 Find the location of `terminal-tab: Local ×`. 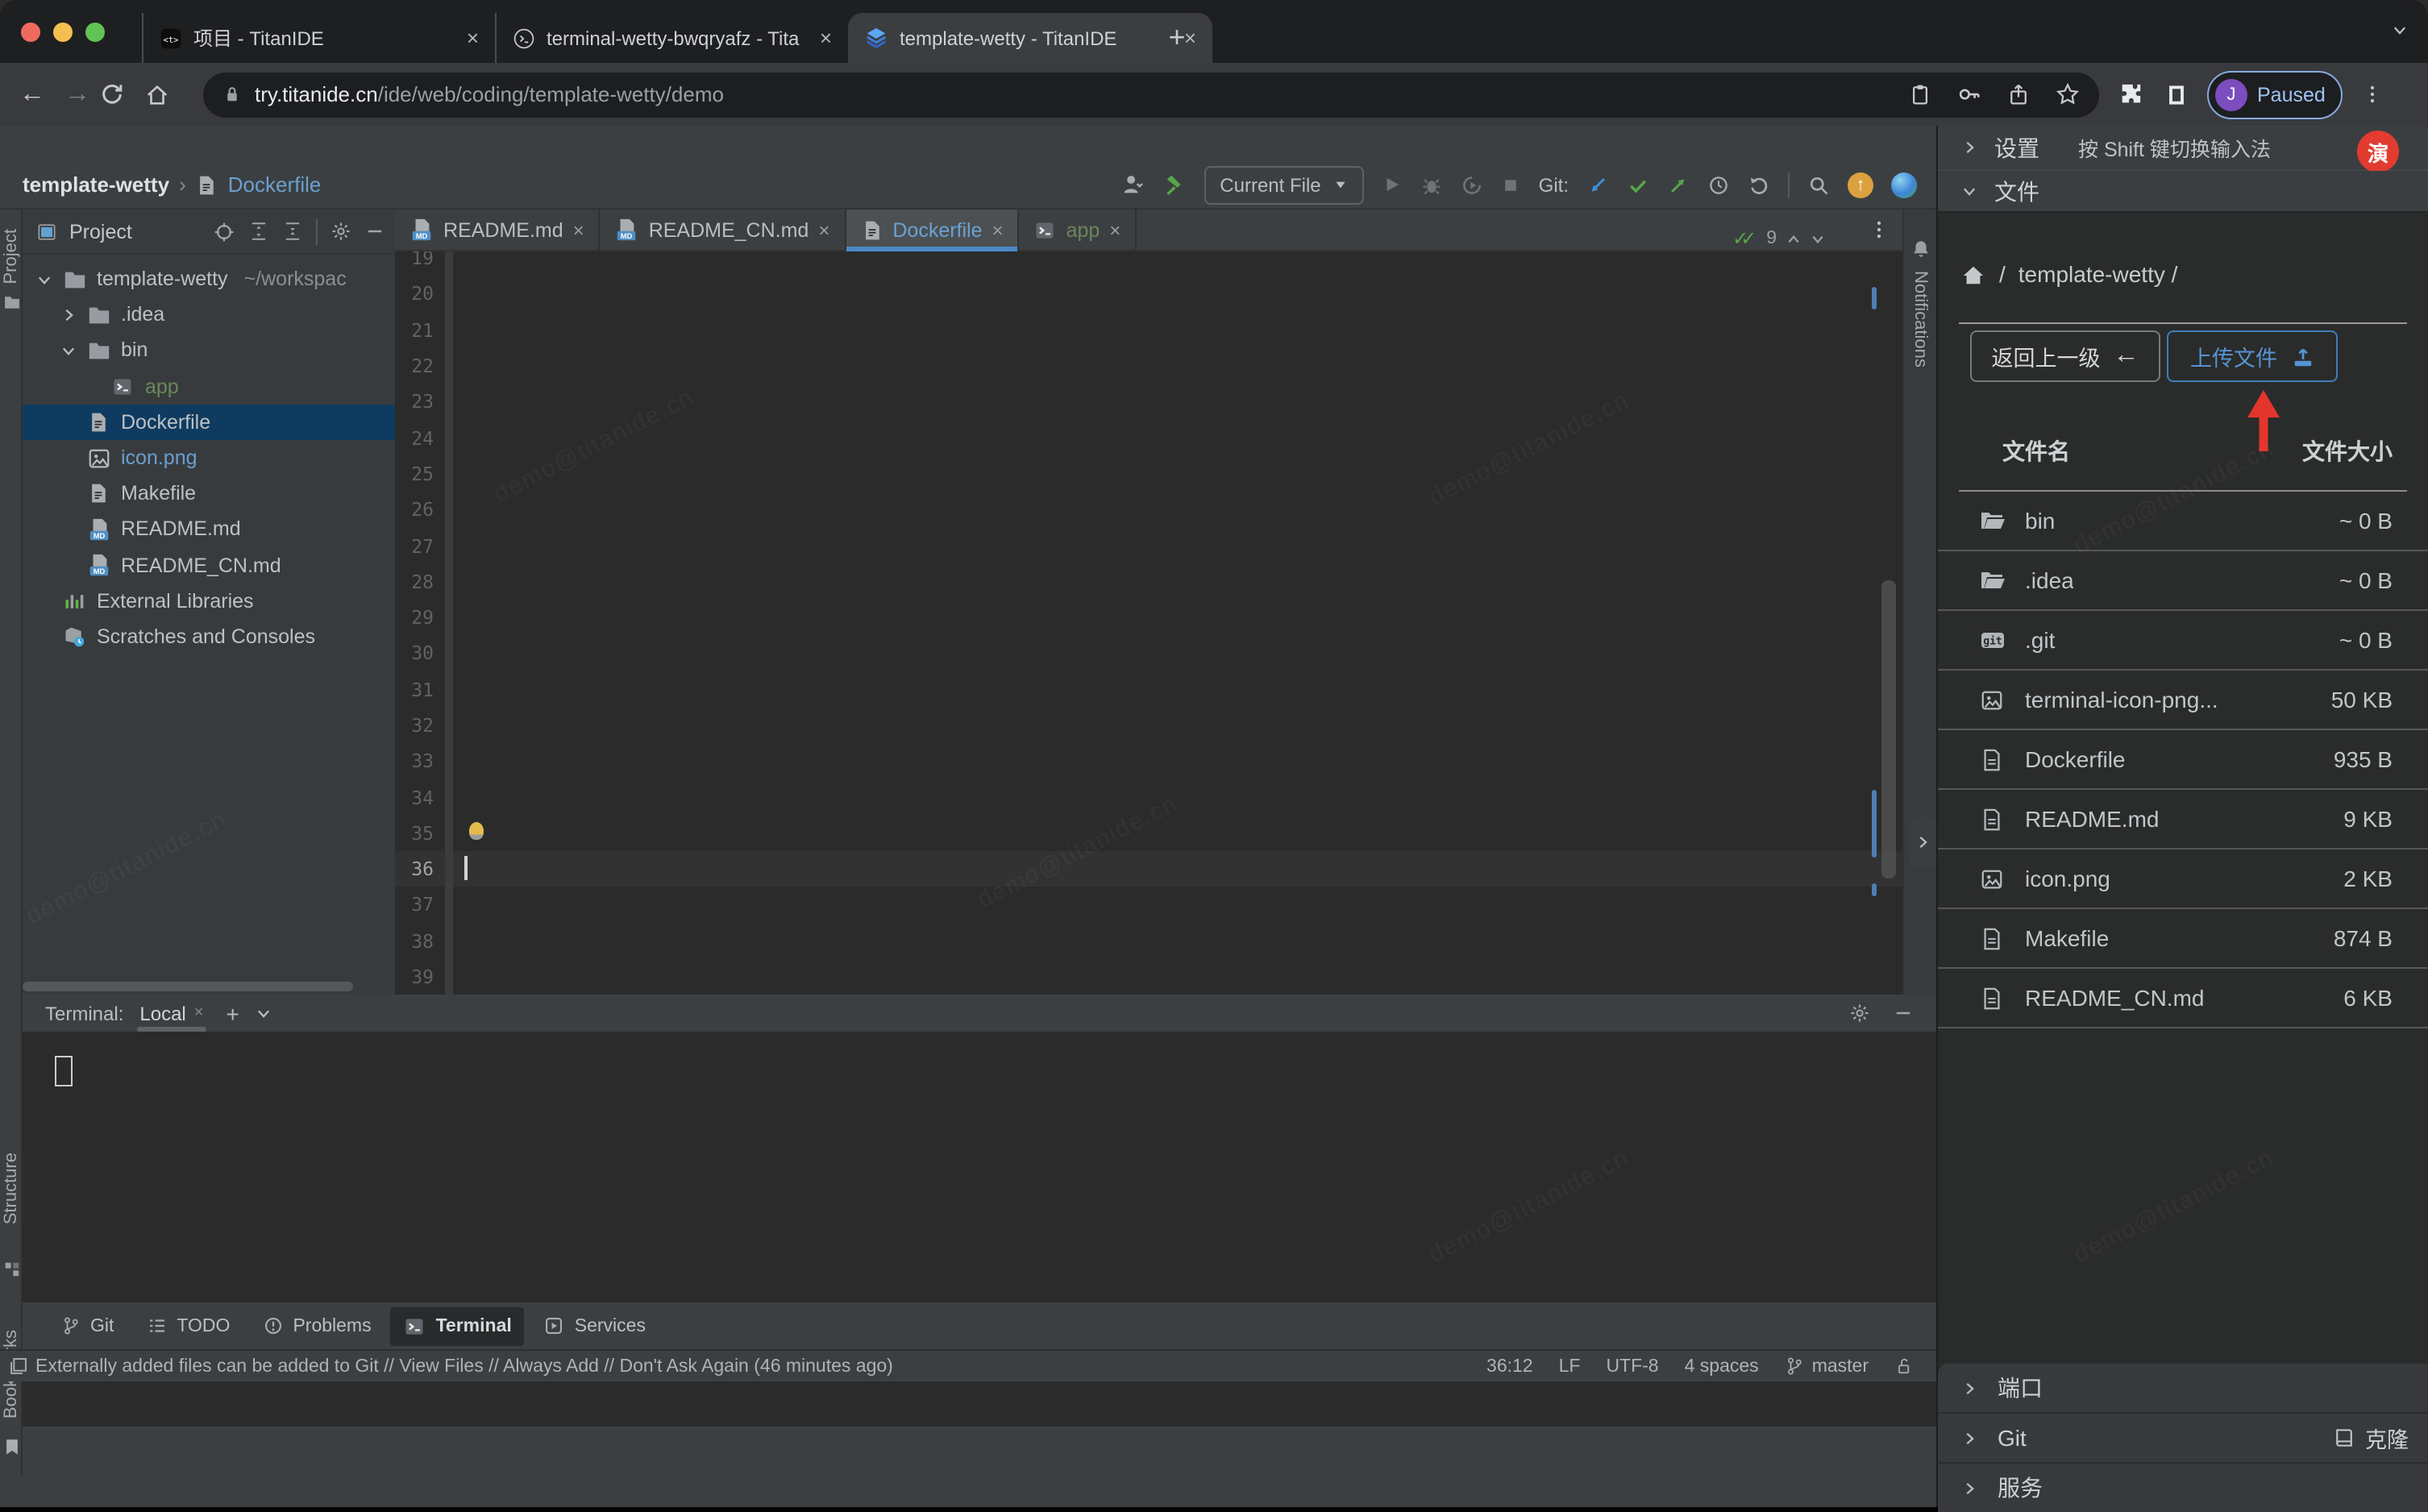

terminal-tab: Local × is located at coordinates (171, 1013).